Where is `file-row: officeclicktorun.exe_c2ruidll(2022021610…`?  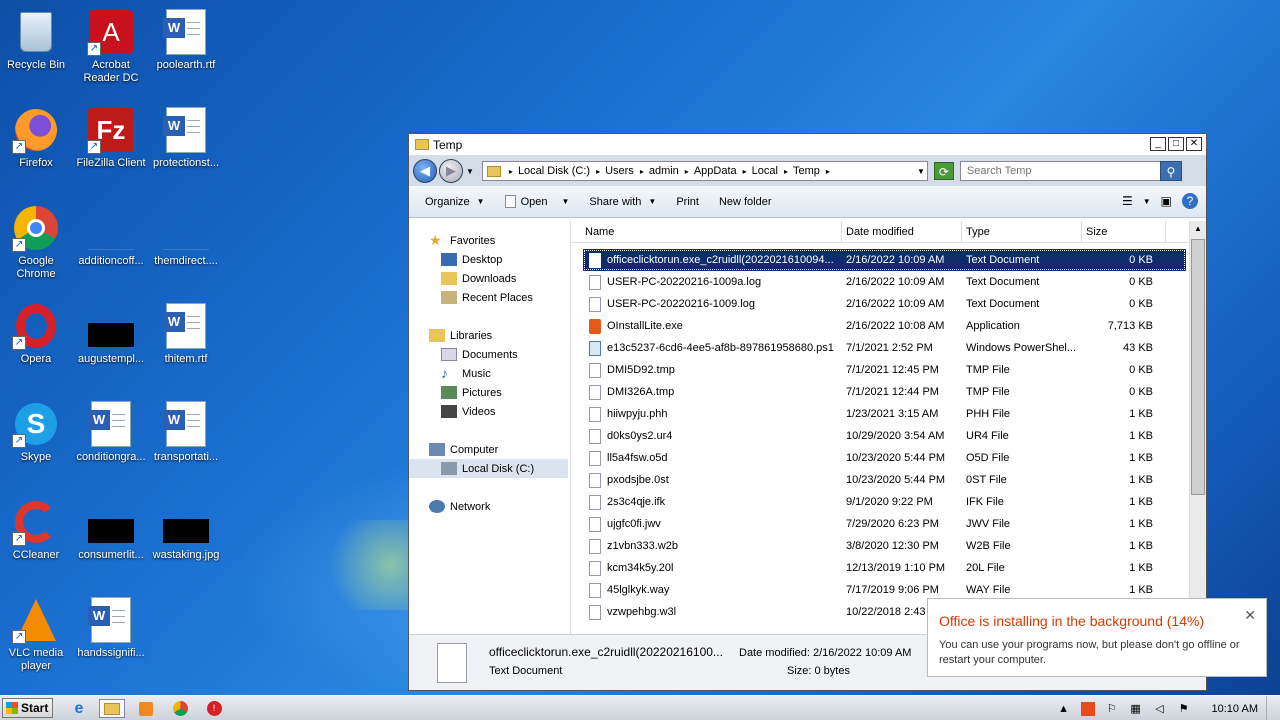
file-row: officeclicktorun.exe_c2ruidll(2022021610… is located at coordinates (884, 260).